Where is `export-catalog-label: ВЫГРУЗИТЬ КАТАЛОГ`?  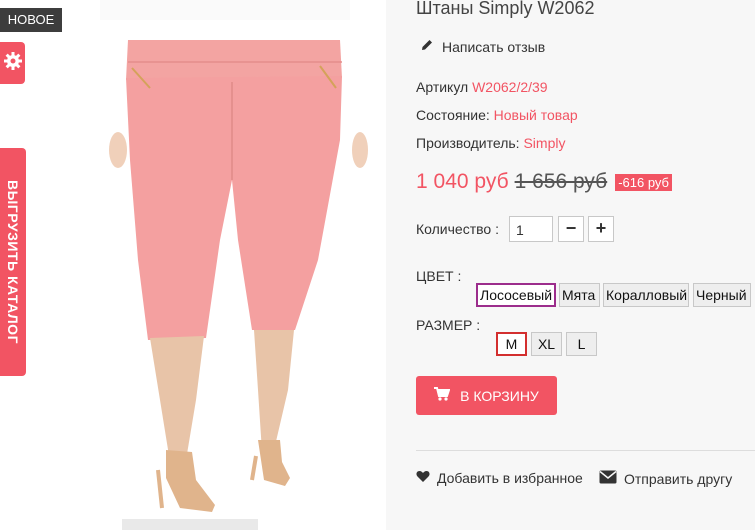
export-catalog-label: ВЫГРУЗИТЬ КАТАЛОГ is located at coordinates (13, 262).